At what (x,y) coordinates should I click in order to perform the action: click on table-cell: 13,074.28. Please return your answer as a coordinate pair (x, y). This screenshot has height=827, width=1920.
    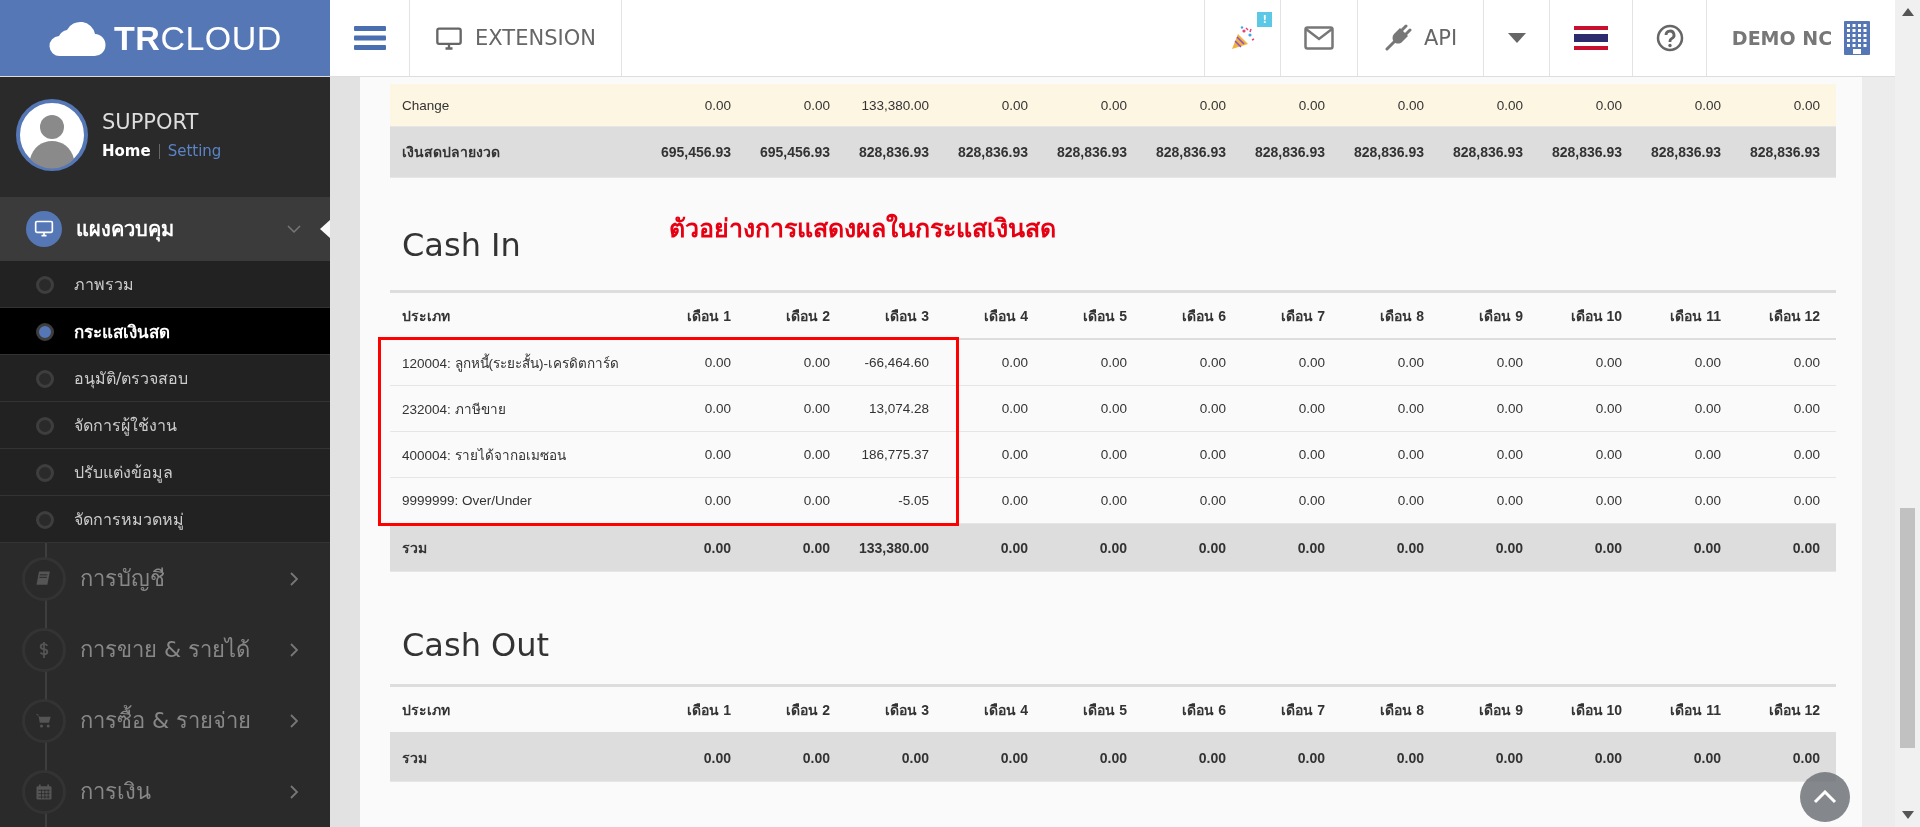
    Looking at the image, I should click on (895, 409).